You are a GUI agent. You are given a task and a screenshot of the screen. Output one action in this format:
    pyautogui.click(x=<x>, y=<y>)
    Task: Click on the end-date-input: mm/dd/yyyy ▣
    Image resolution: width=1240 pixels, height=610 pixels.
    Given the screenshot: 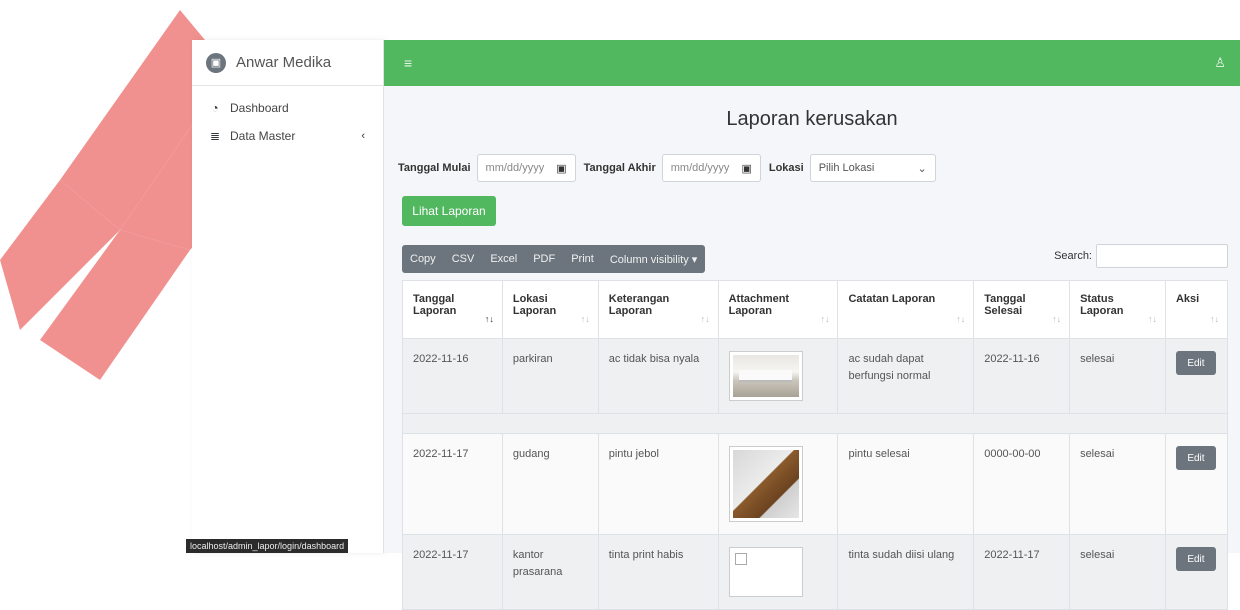 What is the action you would take?
    pyautogui.click(x=711, y=168)
    